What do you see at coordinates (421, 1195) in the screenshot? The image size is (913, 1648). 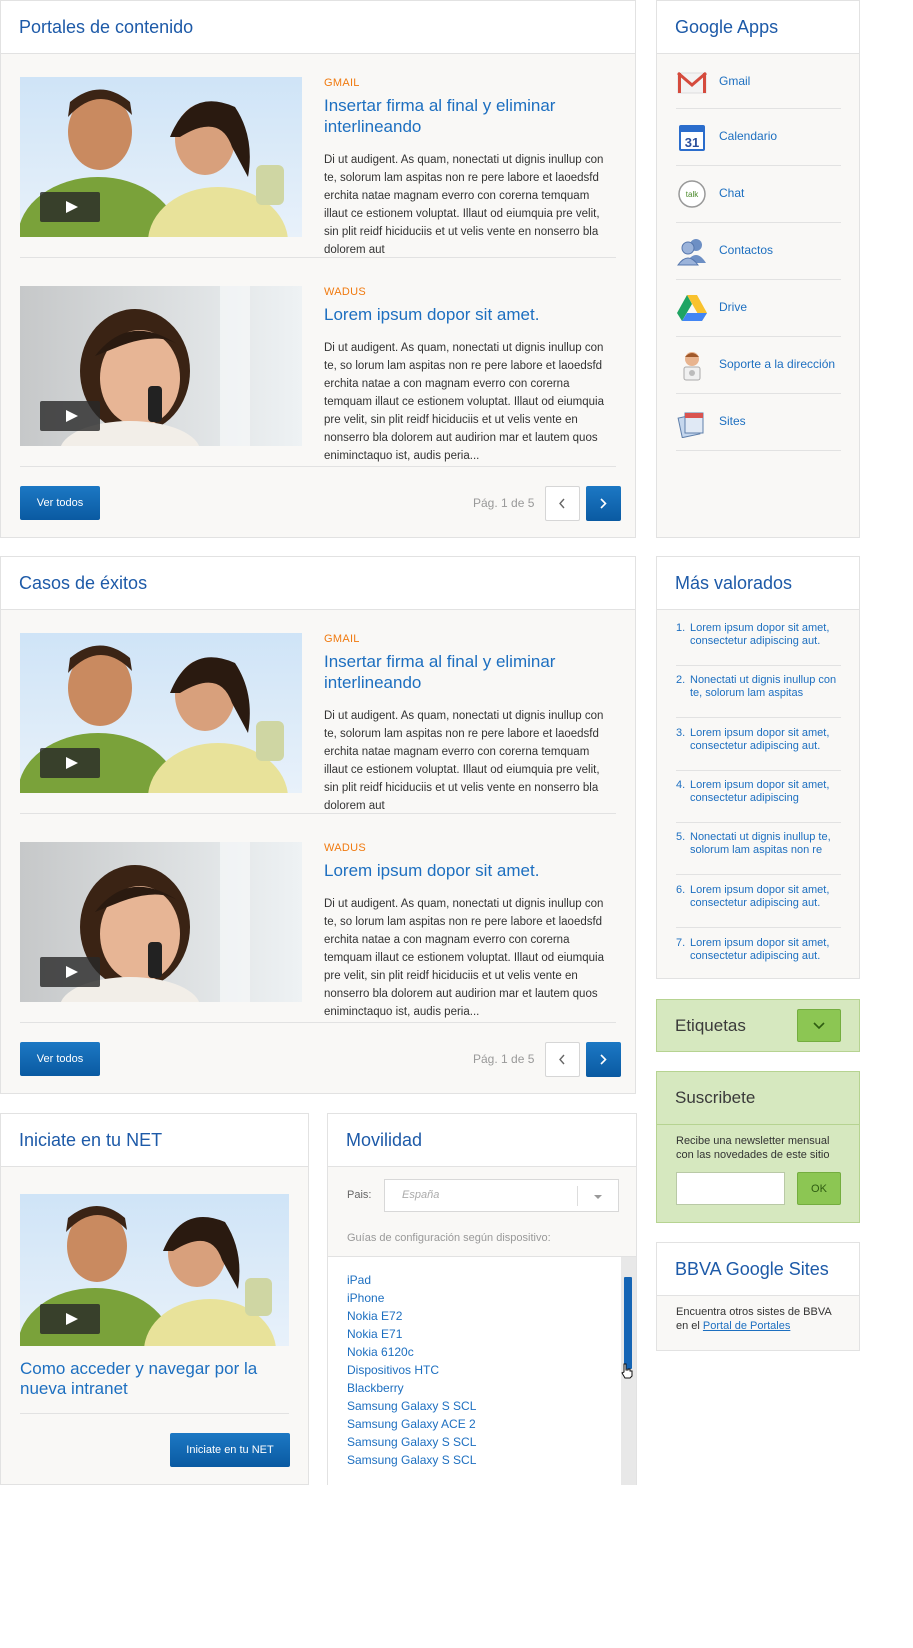 I see `pais-select-value: España` at bounding box center [421, 1195].